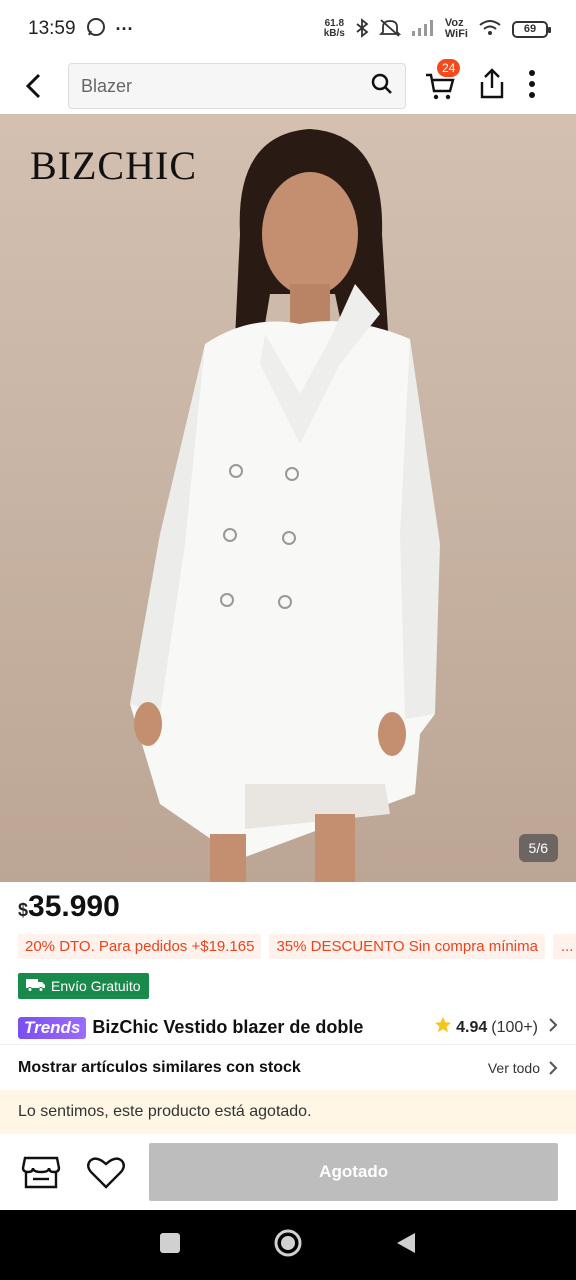  I want to click on search-icon, so click(382, 86).